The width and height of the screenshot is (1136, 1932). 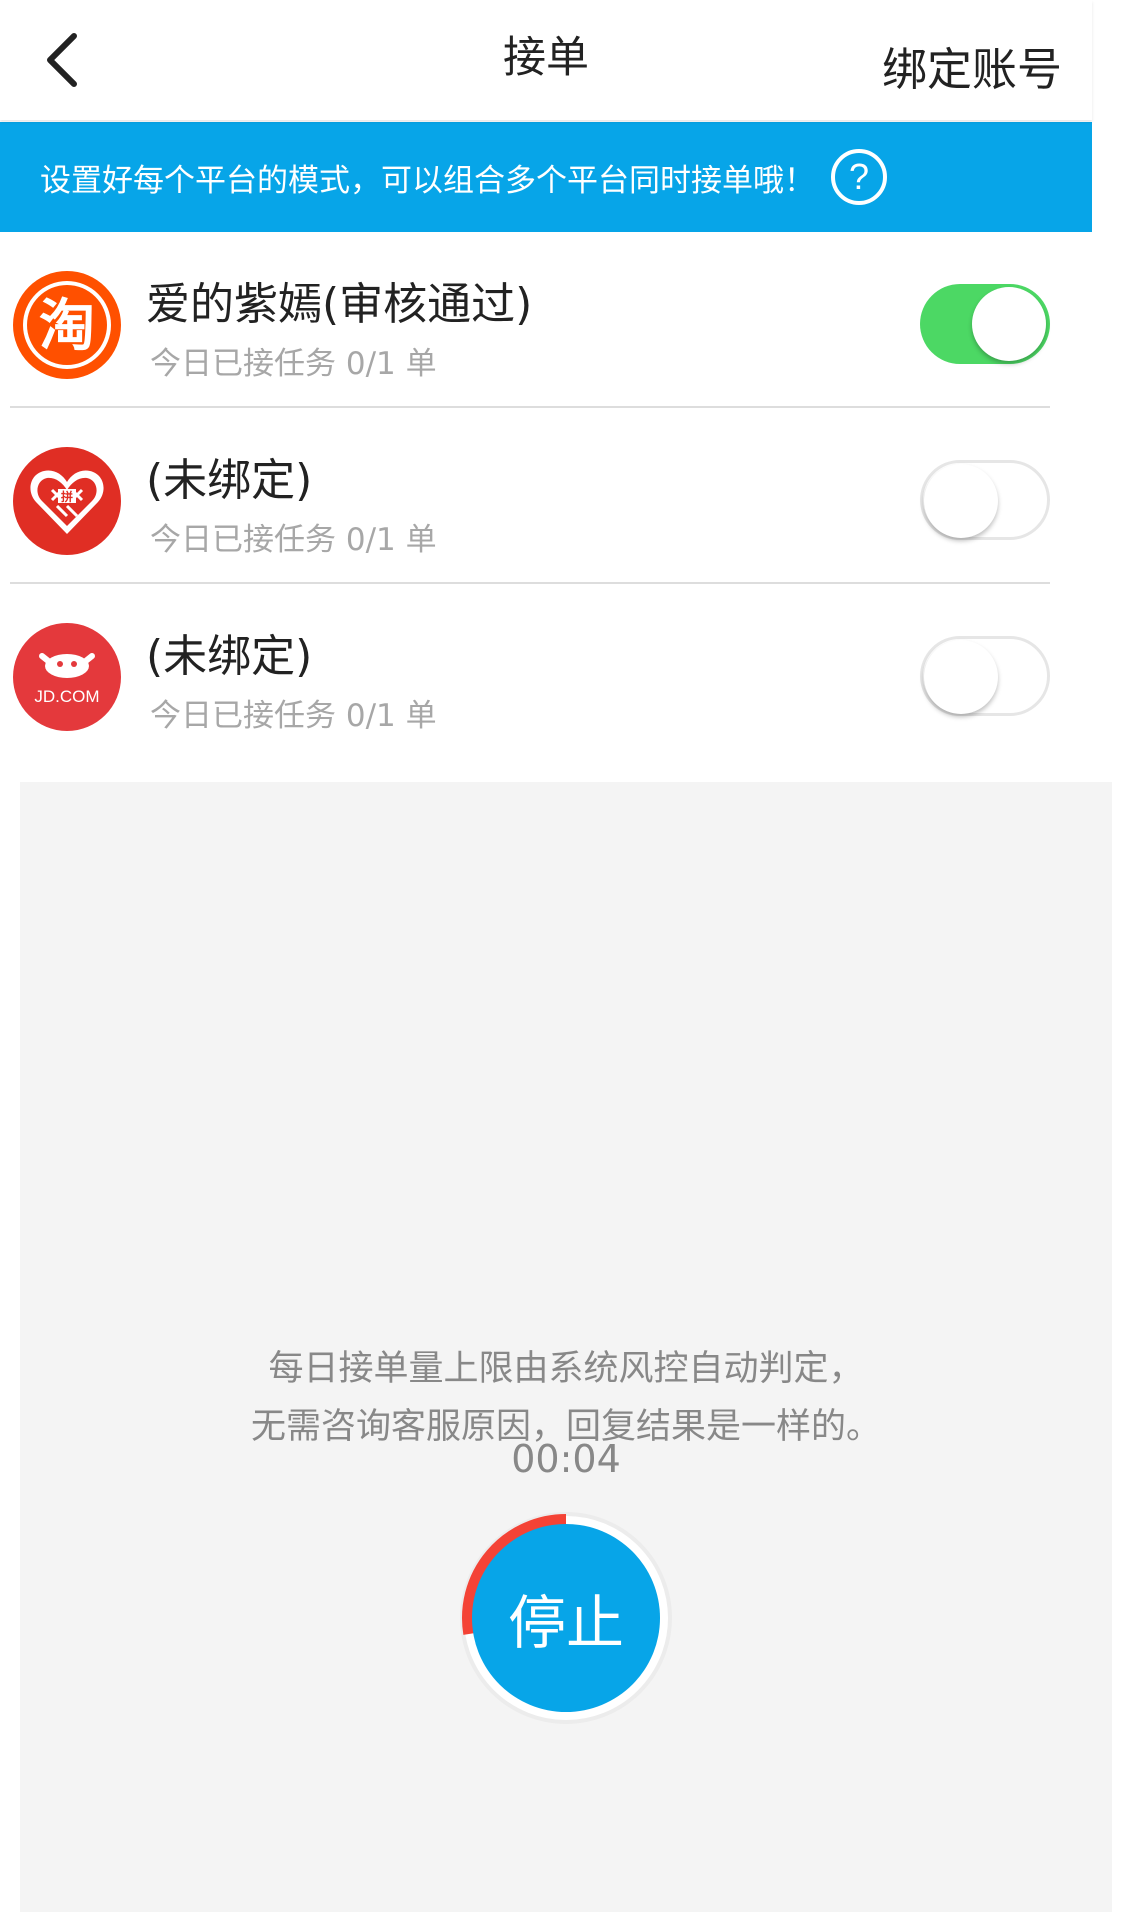 What do you see at coordinates (972, 70) in the screenshot?
I see `bind-account-button: 绑定账号` at bounding box center [972, 70].